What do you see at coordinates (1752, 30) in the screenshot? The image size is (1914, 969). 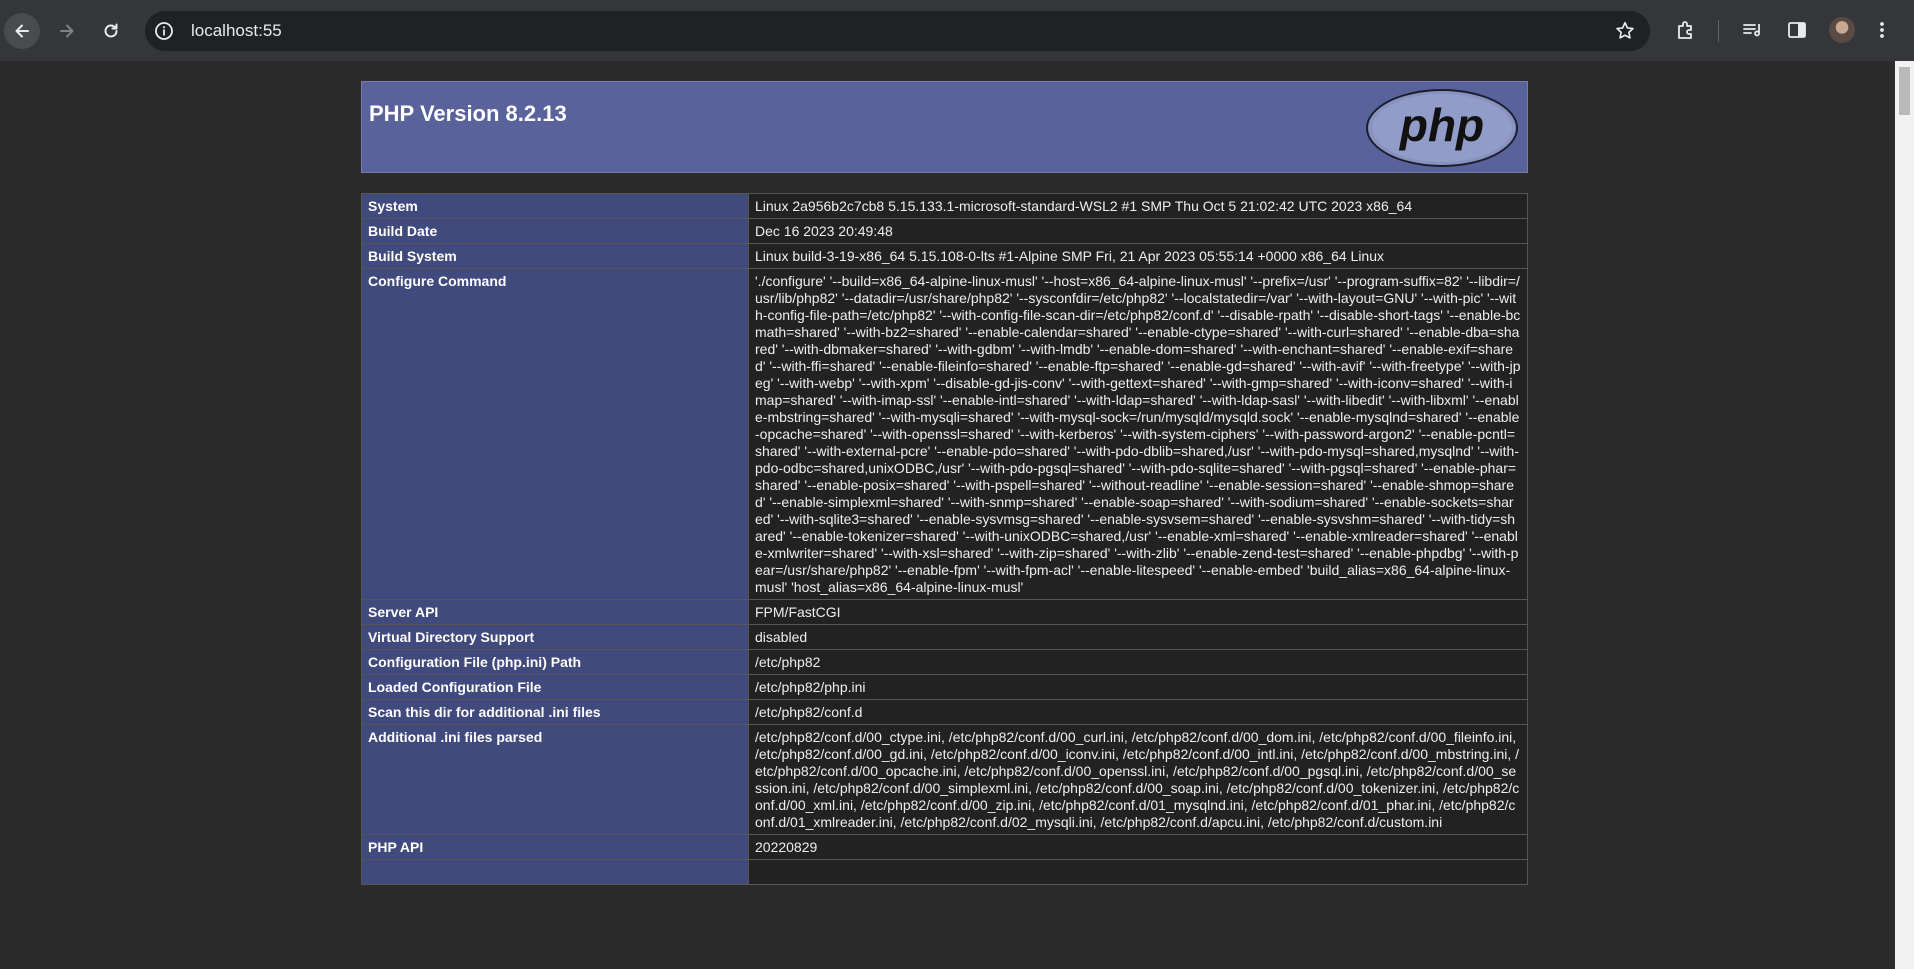 I see `media-controls-icon` at bounding box center [1752, 30].